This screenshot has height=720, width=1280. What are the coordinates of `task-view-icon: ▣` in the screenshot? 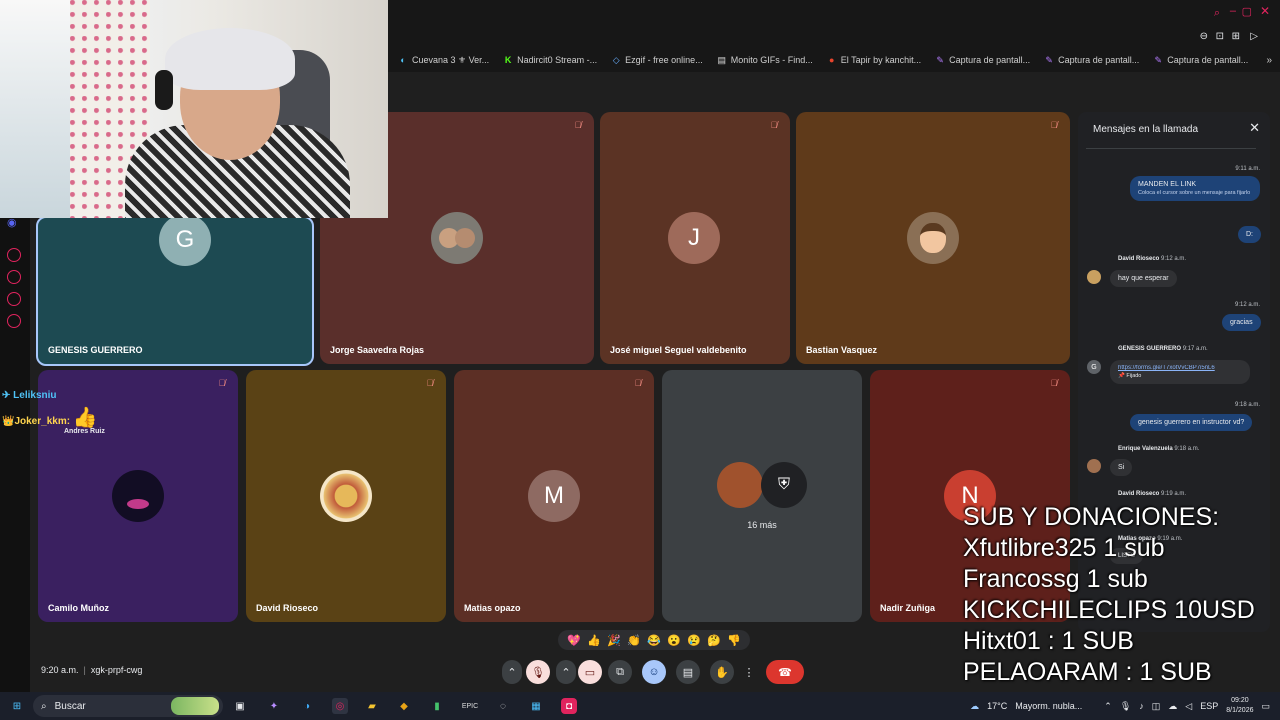 It's located at (240, 706).